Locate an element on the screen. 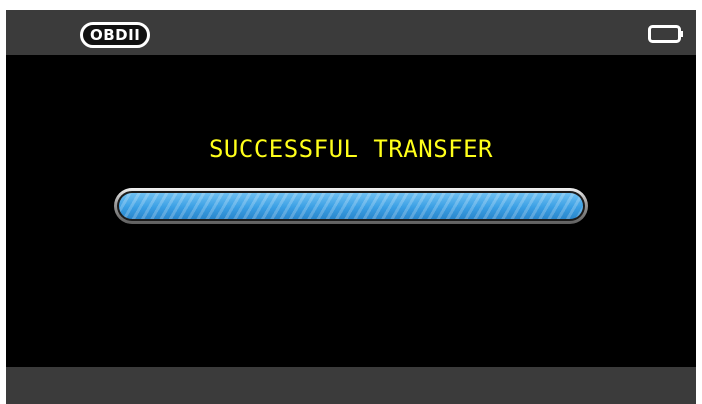  transfer-progress-bar is located at coordinates (351, 206).